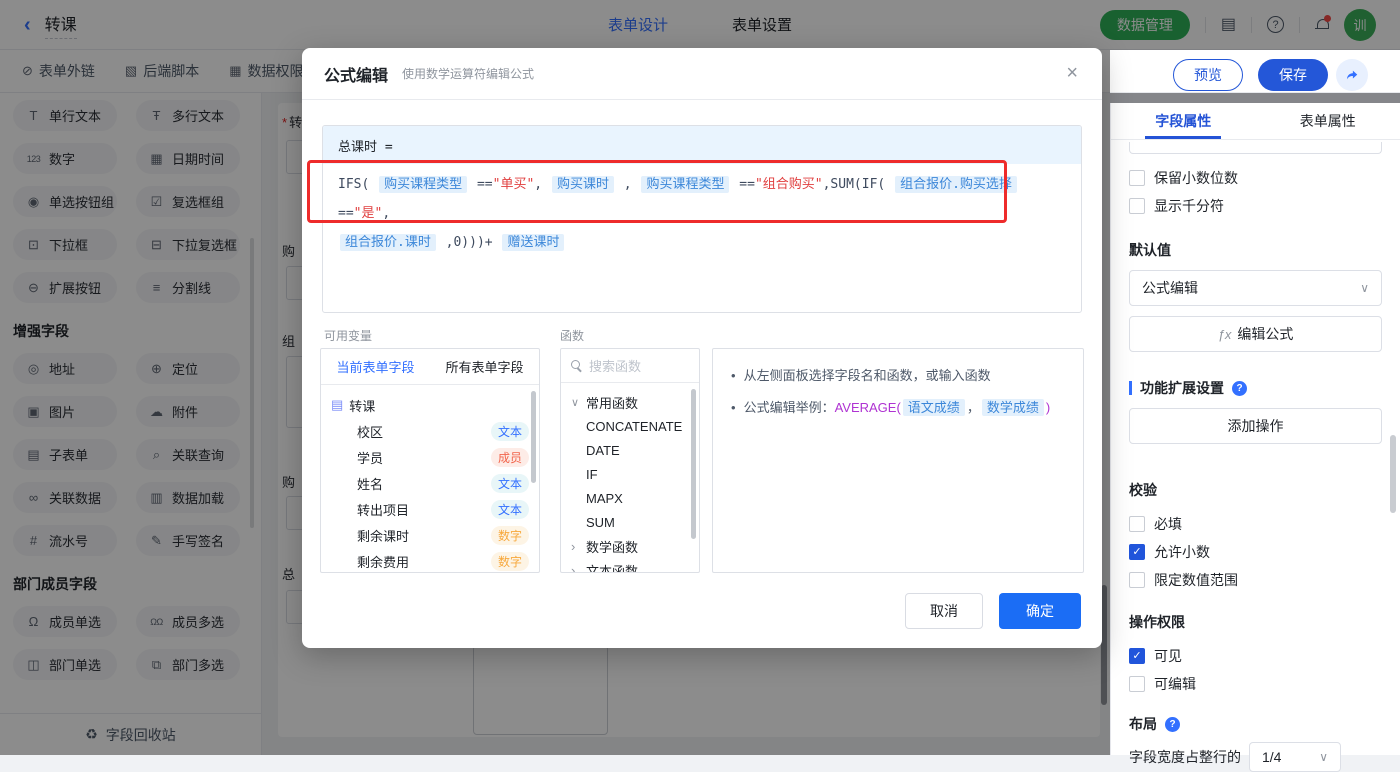 The width and height of the screenshot is (1400, 772). Describe the element at coordinates (1072, 73) in the screenshot. I see `close-icon: ×` at that location.